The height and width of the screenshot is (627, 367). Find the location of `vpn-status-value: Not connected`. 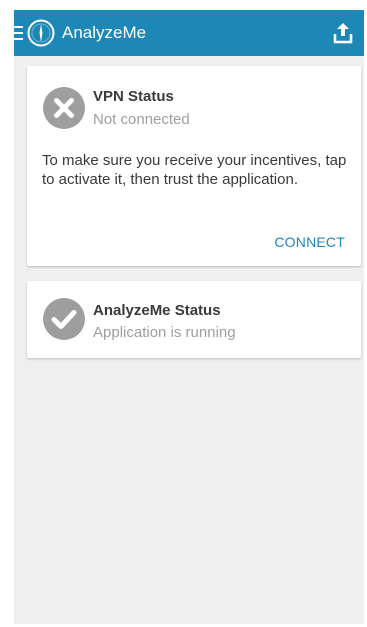

vpn-status-value: Not connected is located at coordinates (141, 119).